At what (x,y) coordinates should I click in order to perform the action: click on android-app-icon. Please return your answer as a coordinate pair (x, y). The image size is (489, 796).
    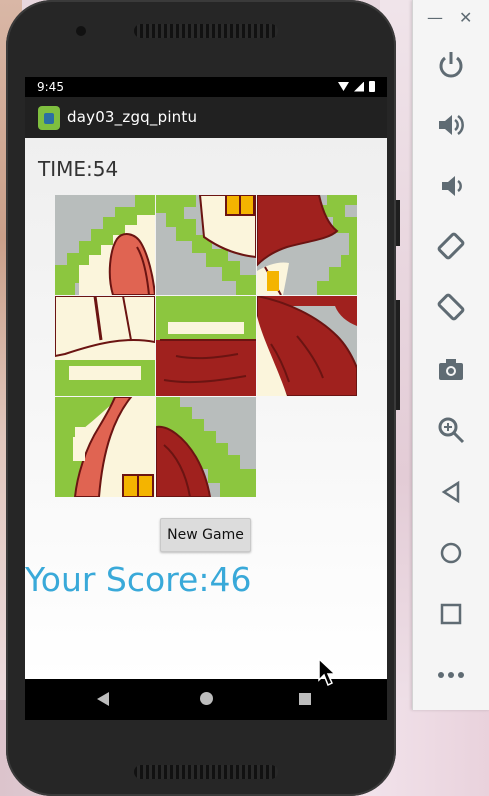
    Looking at the image, I should click on (49, 118).